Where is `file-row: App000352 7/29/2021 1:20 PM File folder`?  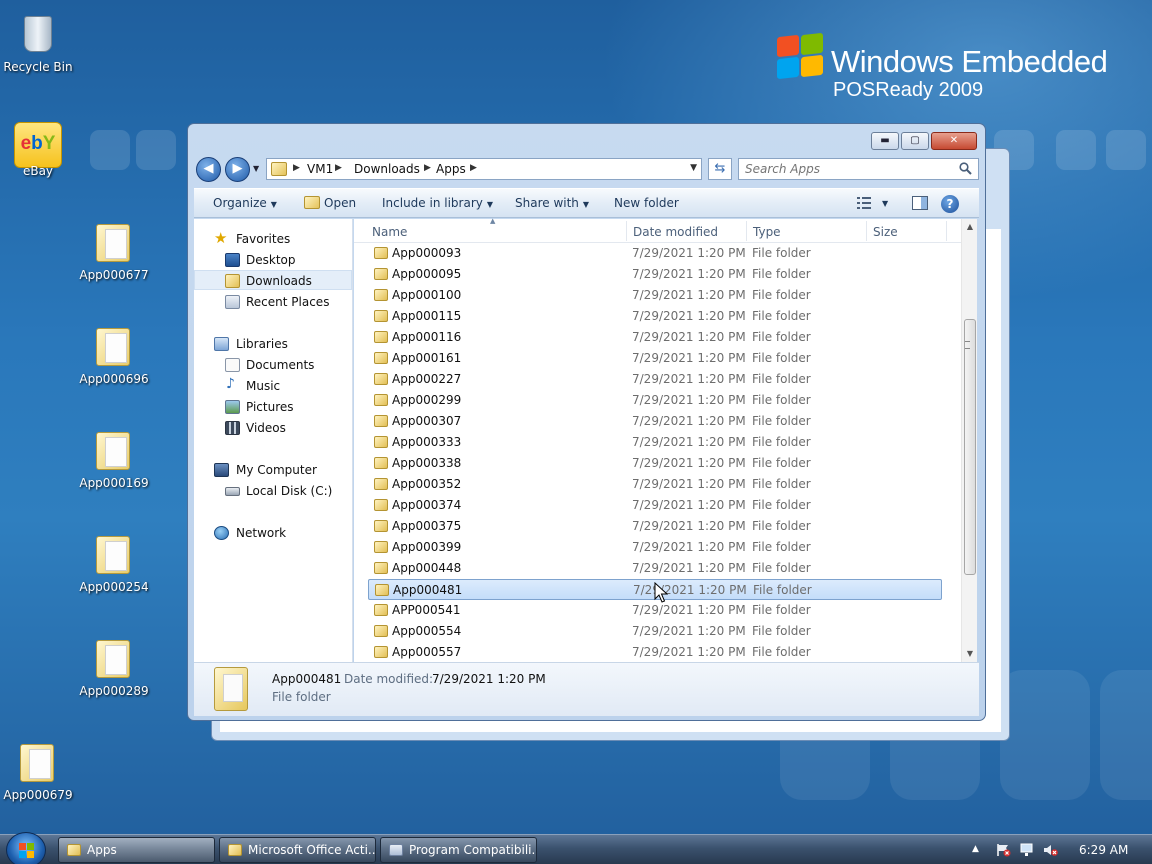
file-row: App000352 7/29/2021 1:20 PM File folder is located at coordinates (655, 484).